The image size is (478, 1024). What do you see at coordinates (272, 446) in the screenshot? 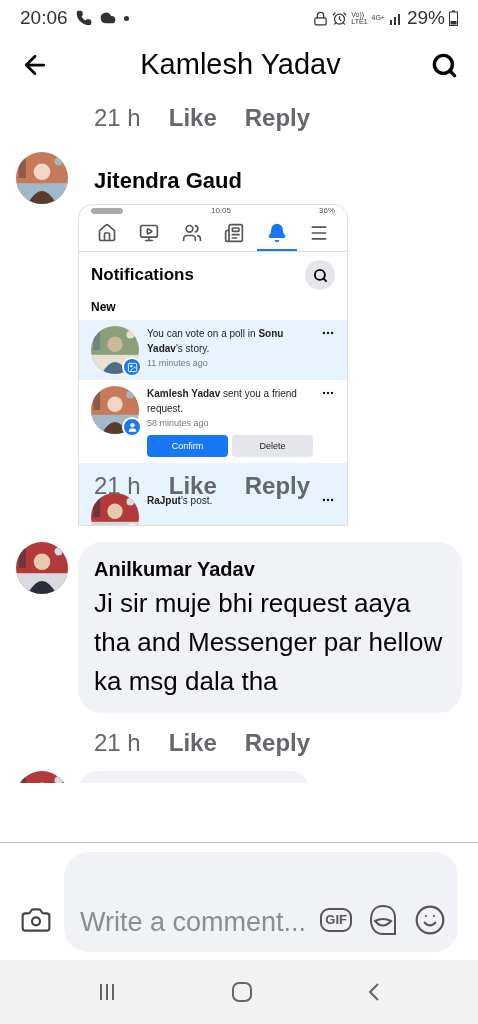
I see `delete-button: Delete` at bounding box center [272, 446].